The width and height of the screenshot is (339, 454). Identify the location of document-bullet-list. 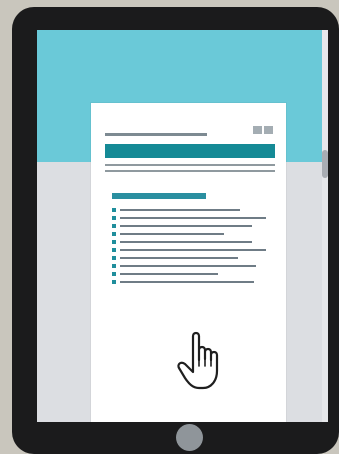
(197, 247).